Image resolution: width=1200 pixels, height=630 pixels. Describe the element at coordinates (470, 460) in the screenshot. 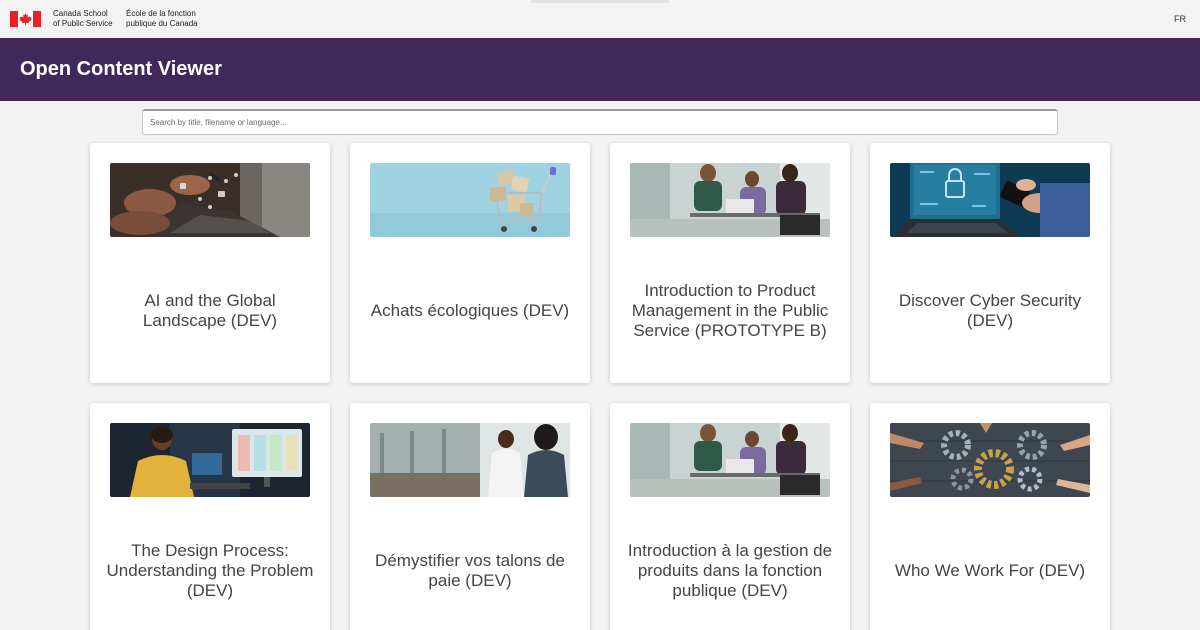

I see `office-conversation-image` at that location.